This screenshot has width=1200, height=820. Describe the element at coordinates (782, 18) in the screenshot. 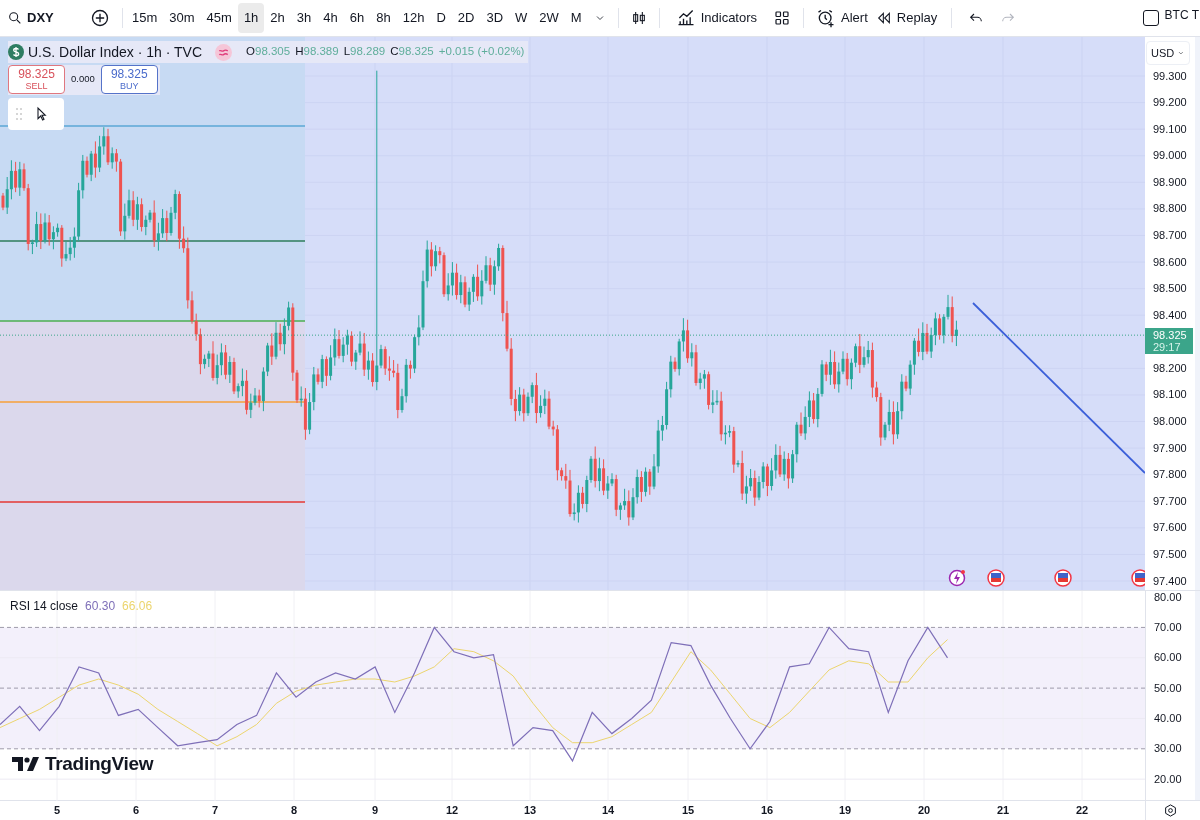

I see `layout-grid-icon` at that location.